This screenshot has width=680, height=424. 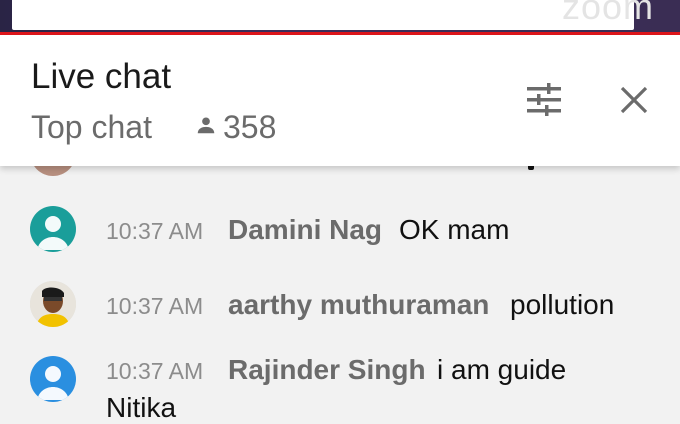 I want to click on message-author: Damini Nag, so click(x=305, y=230).